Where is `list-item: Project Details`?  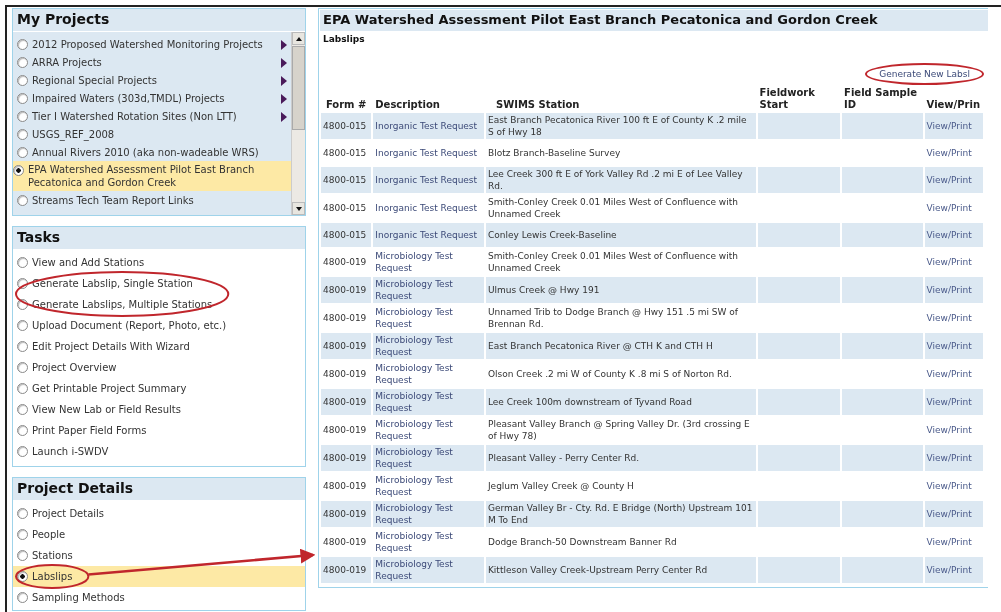
list-item: Project Details is located at coordinates (159, 513).